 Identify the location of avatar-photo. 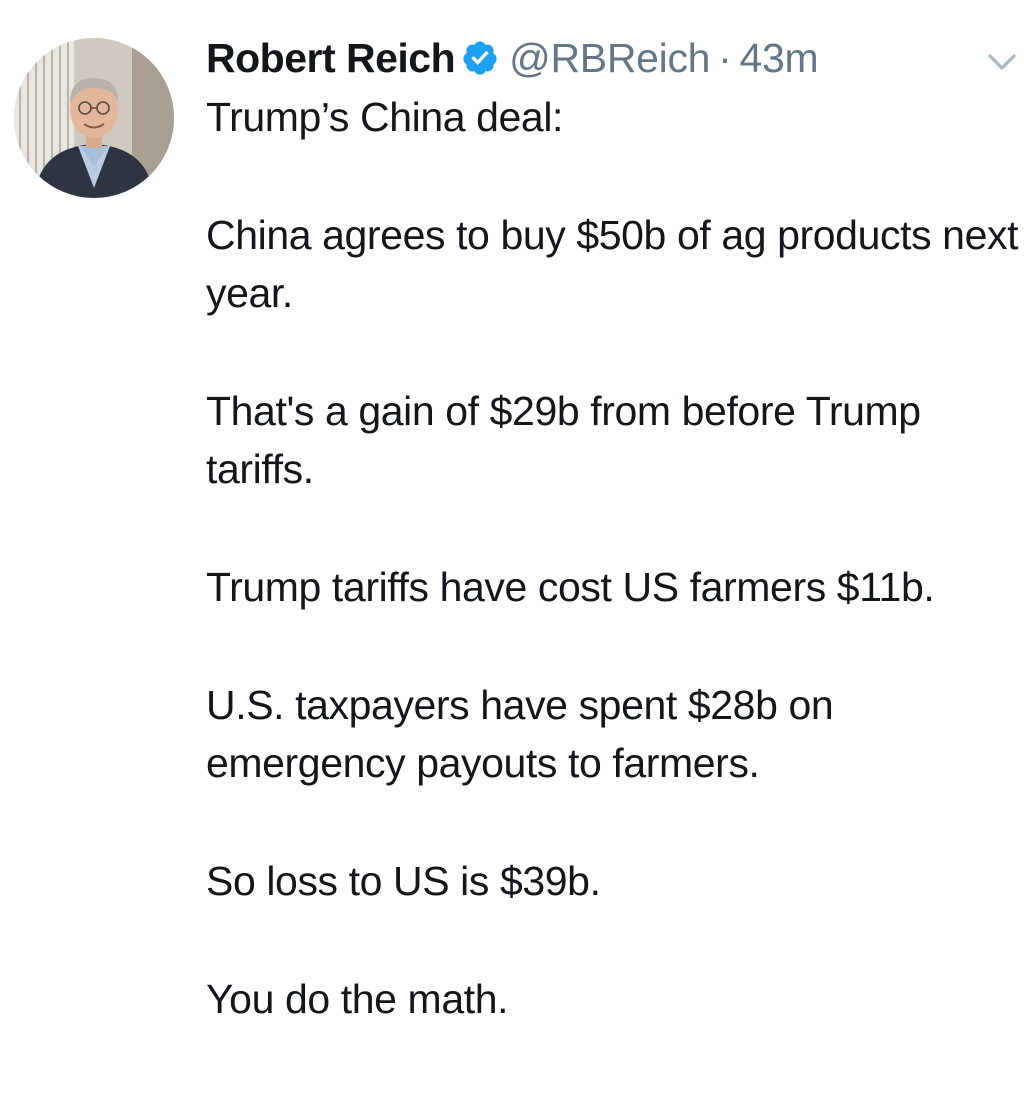
(94, 118).